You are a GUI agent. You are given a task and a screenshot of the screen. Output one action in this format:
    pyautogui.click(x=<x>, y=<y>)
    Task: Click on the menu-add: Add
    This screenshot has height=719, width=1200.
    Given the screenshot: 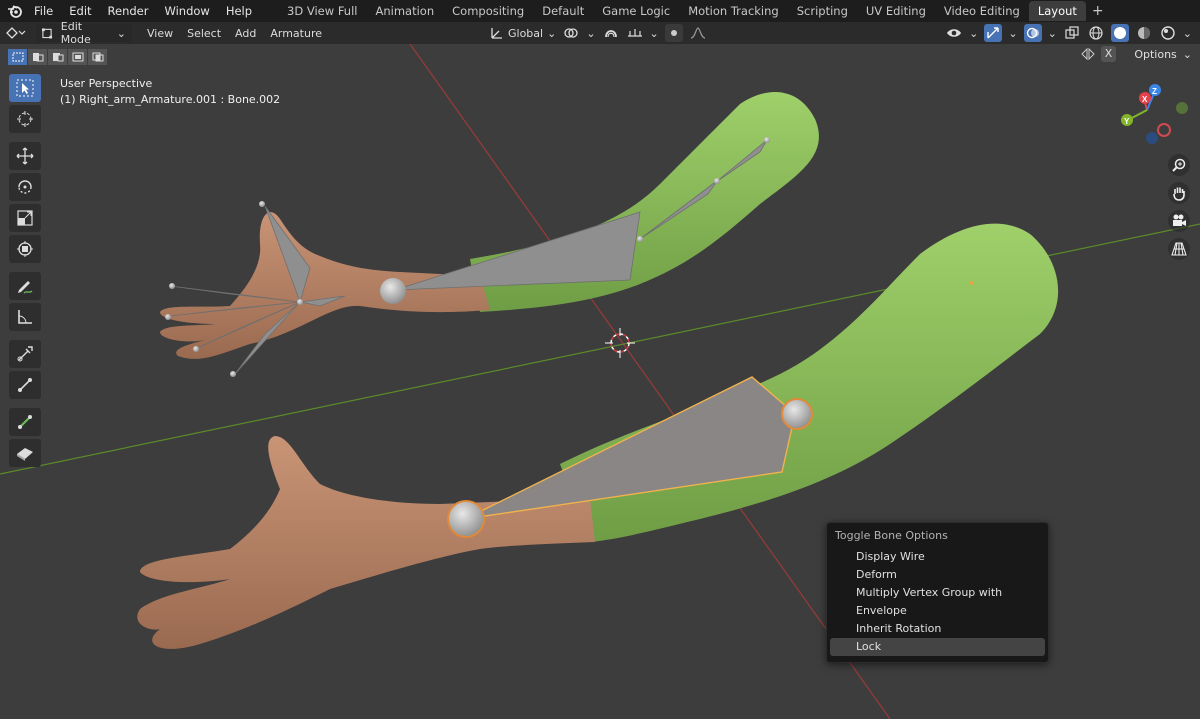 What is the action you would take?
    pyautogui.click(x=245, y=33)
    